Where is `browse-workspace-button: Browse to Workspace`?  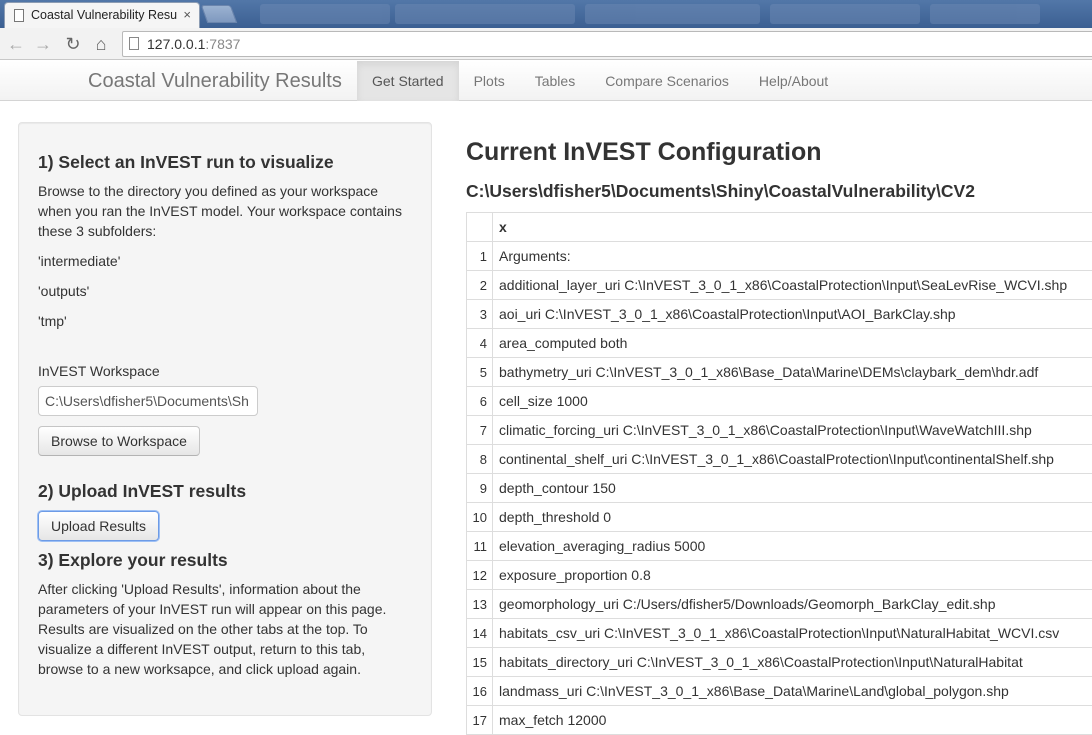 browse-workspace-button: Browse to Workspace is located at coordinates (119, 441).